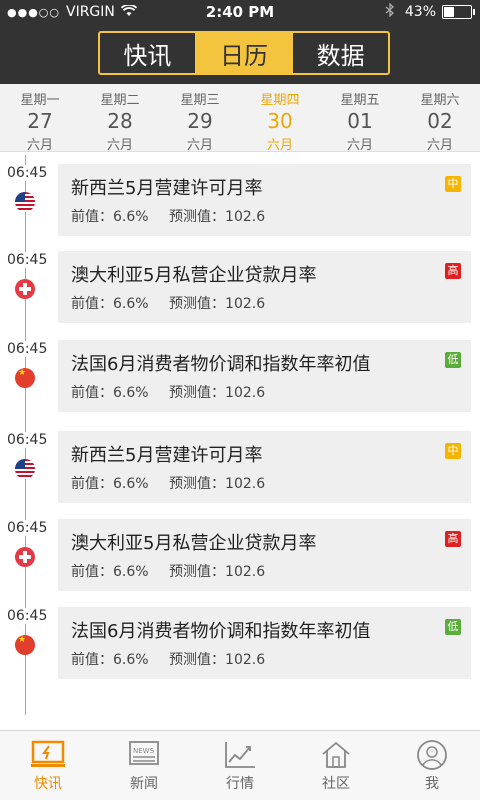  Describe the element at coordinates (390, 11) in the screenshot. I see `bluetooth-icon` at that location.